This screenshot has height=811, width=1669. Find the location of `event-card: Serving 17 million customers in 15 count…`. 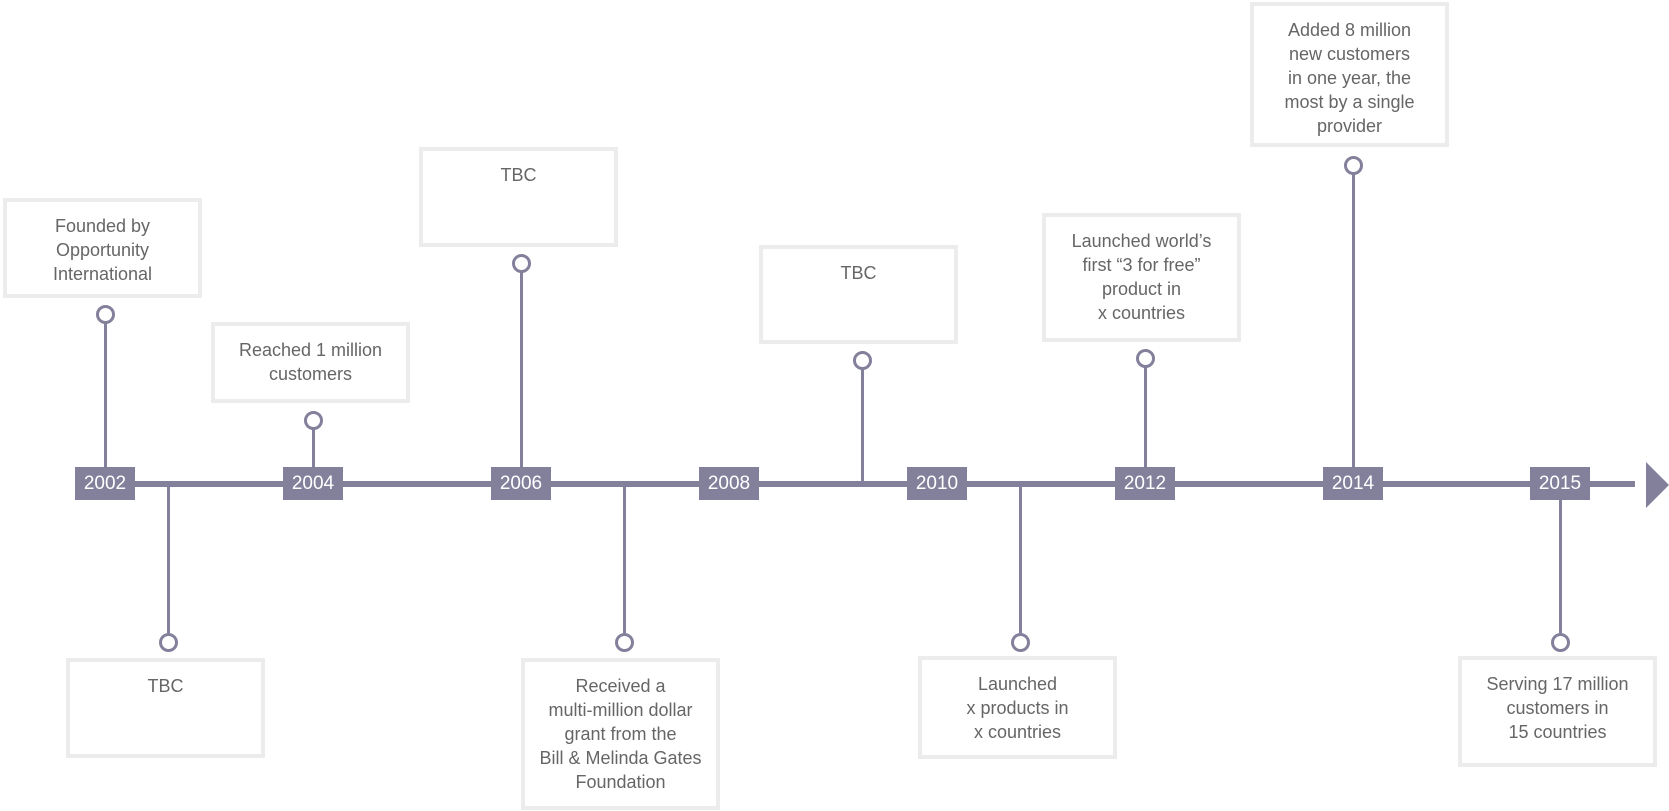

event-card: Serving 17 million customers in 15 count… is located at coordinates (1557, 711).